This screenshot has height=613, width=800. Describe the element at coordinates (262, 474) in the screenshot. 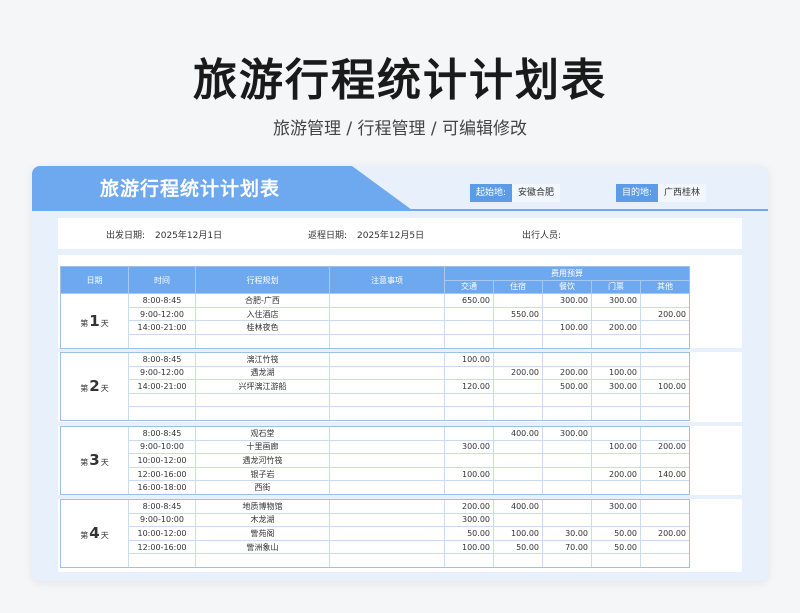

I see `plan-cell: 银子岩` at that location.